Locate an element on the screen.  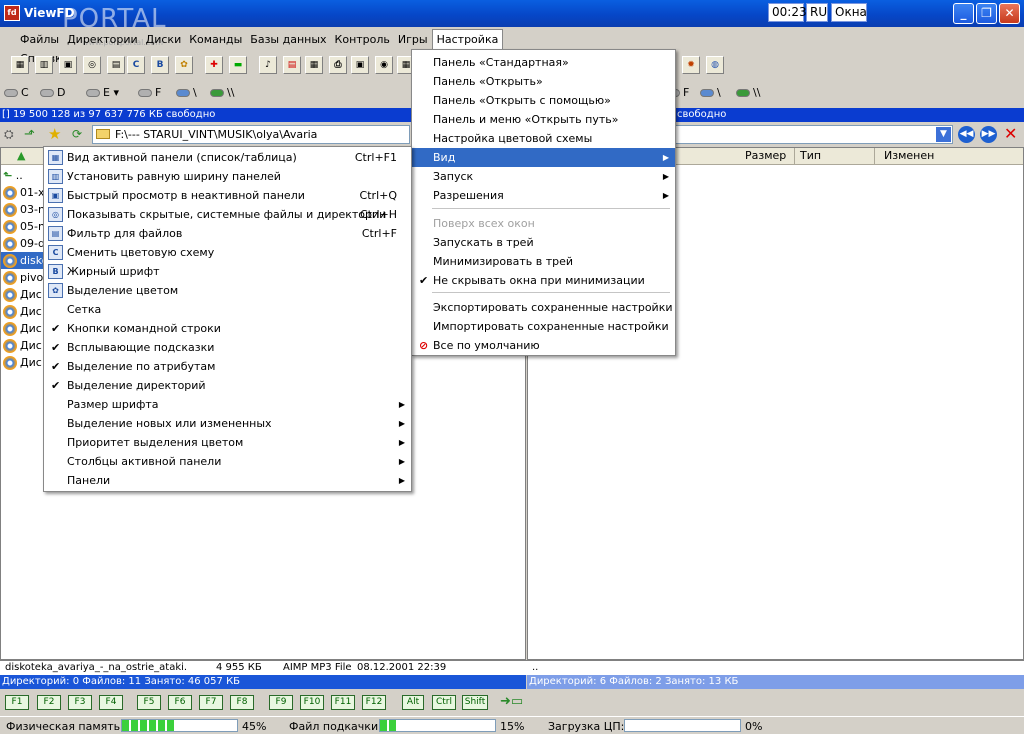
music-icon: ♪ is located at coordinates (268, 65).